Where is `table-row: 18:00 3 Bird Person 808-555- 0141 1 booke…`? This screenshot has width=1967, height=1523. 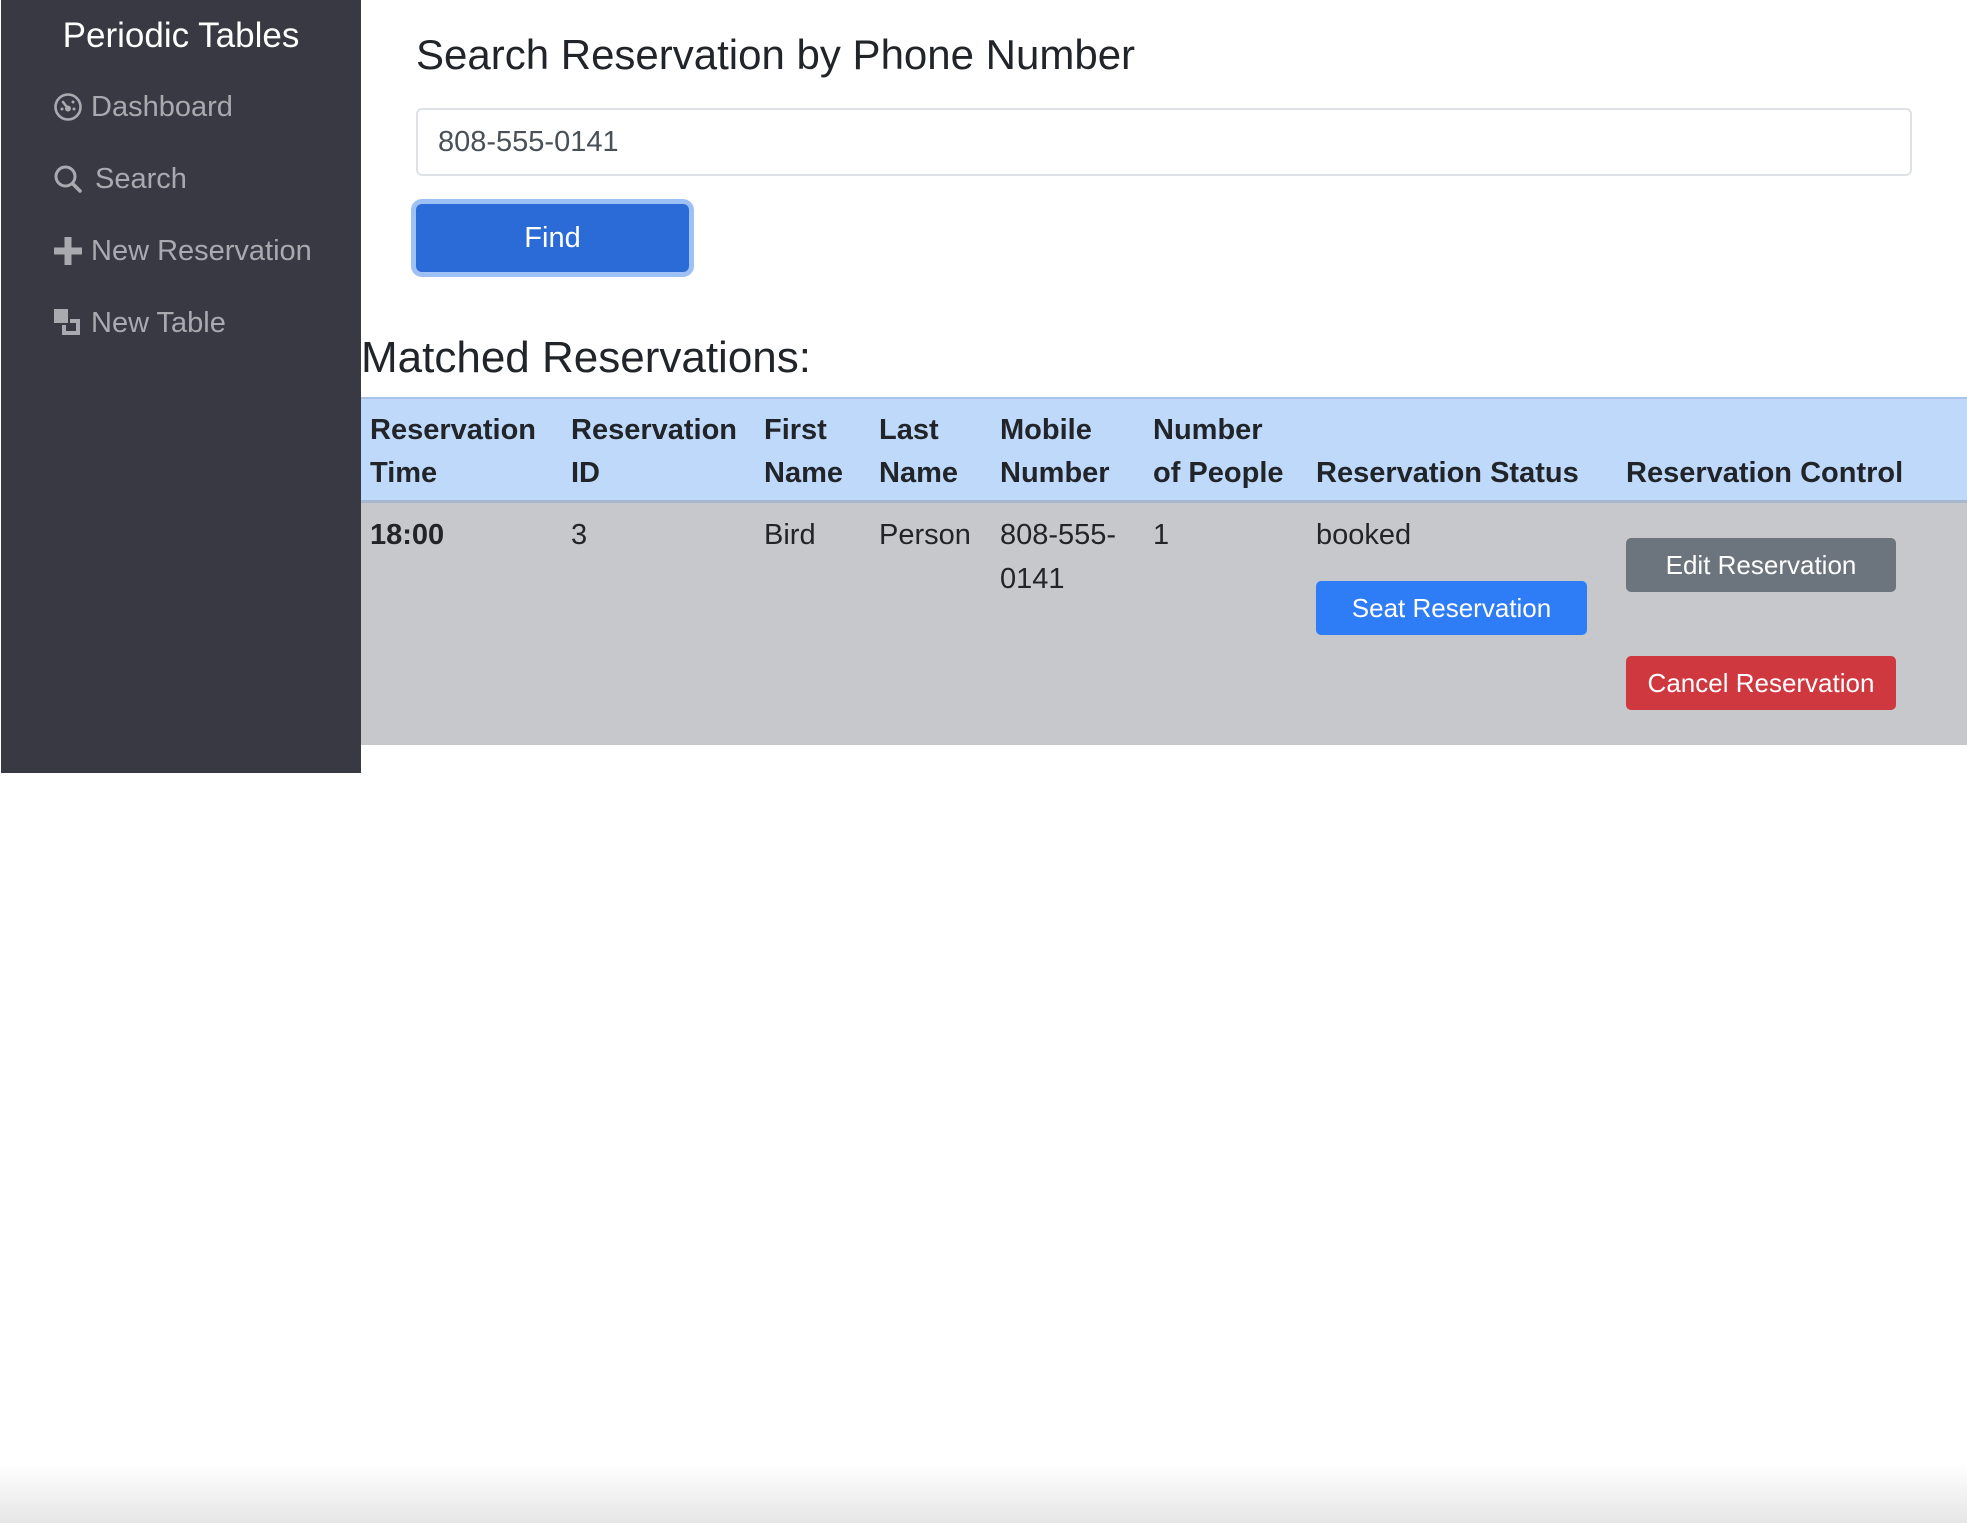 table-row: 18:00 3 Bird Person 808-555- 0141 1 booke… is located at coordinates (1164, 624).